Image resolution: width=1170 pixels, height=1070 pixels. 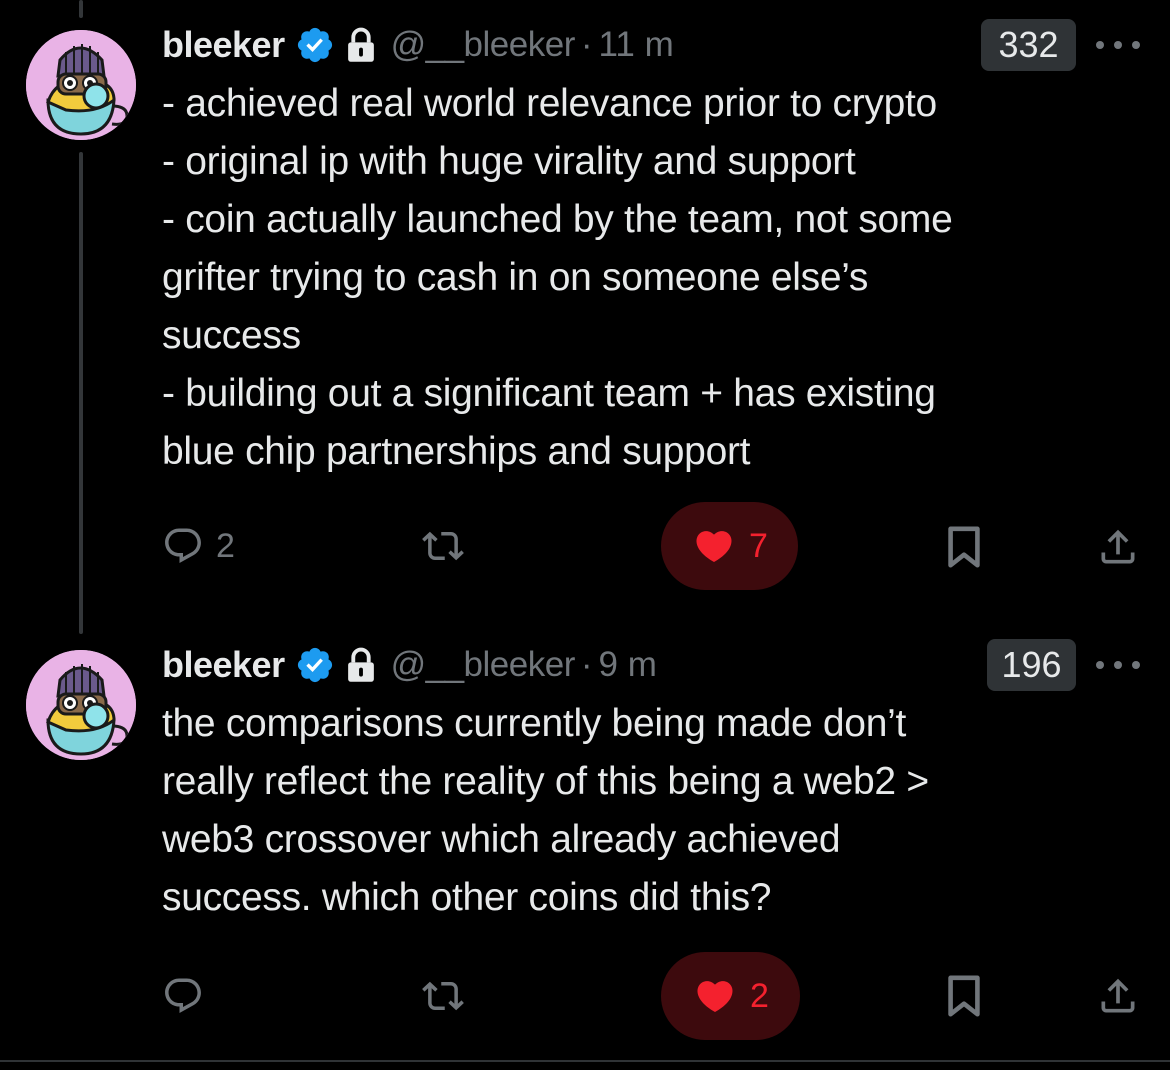 What do you see at coordinates (1031, 665) in the screenshot?
I see `view-count-badge: 196` at bounding box center [1031, 665].